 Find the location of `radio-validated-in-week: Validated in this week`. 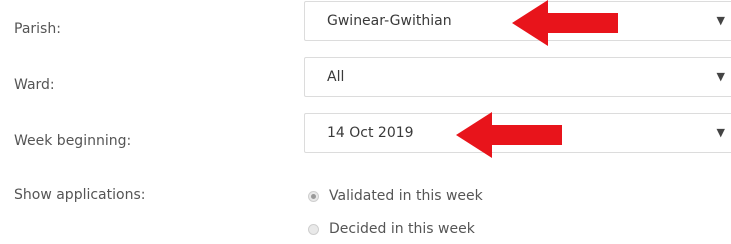

radio-validated-in-week: Validated in this week is located at coordinates (395, 196).